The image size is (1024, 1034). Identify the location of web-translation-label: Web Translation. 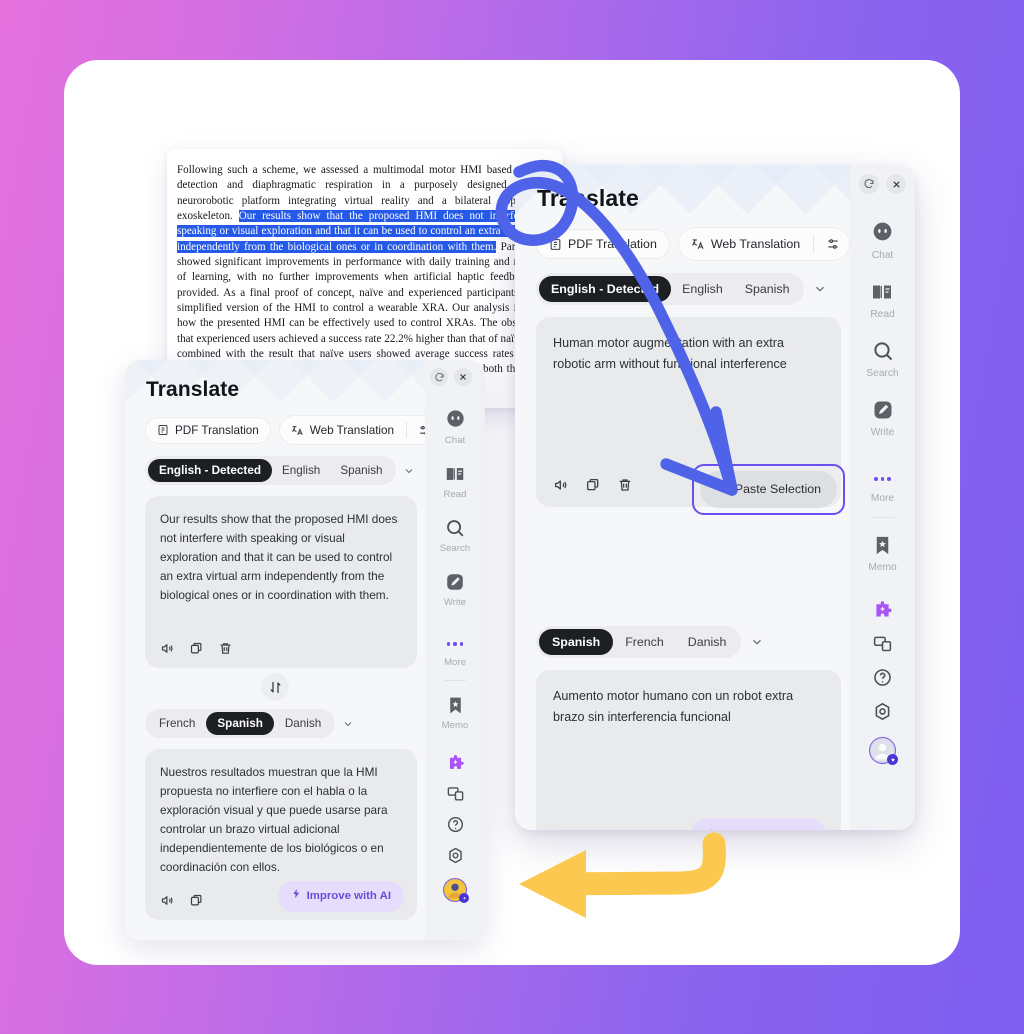
(352, 430).